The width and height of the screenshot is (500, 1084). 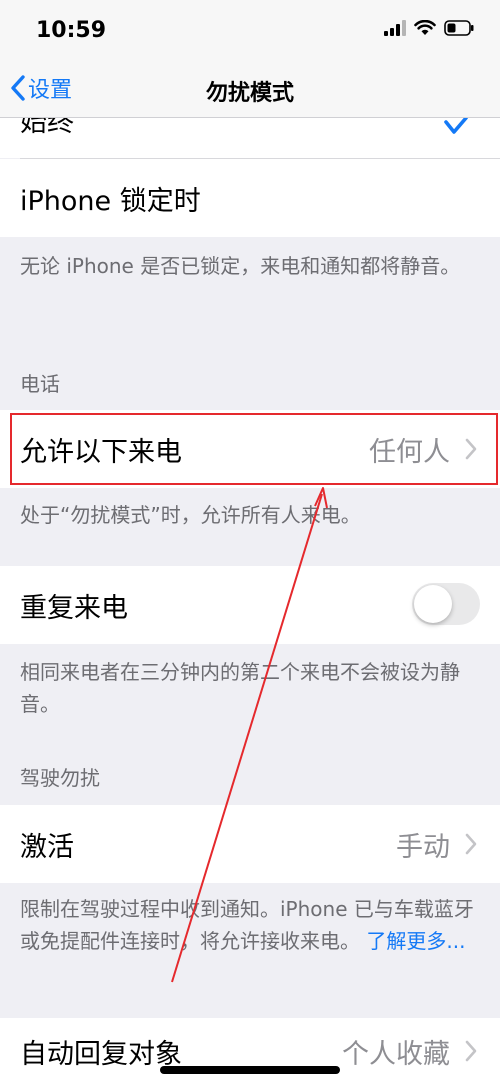 What do you see at coordinates (459, 28) in the screenshot?
I see `battery-icon` at bounding box center [459, 28].